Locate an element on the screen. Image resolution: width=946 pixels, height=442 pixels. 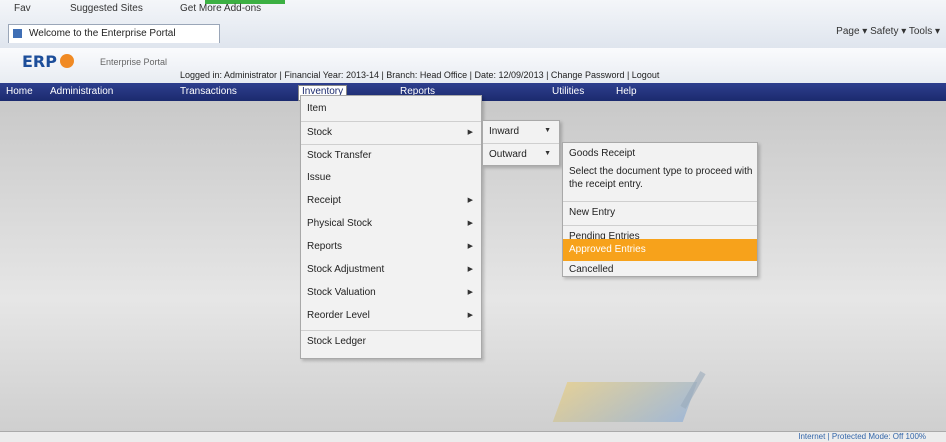
status-bar: Internet | Protected Mode: Off 100% is located at coordinates (473, 436).